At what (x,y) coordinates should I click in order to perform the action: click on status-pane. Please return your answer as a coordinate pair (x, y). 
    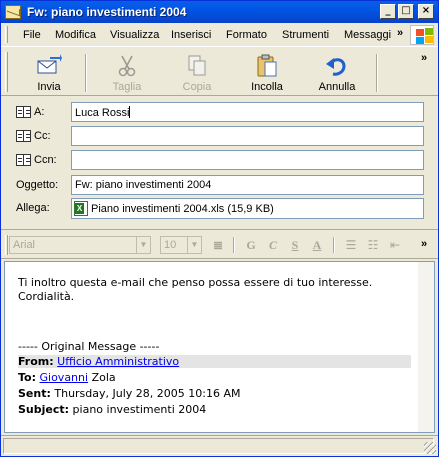
    Looking at the image, I should click on (218, 446).